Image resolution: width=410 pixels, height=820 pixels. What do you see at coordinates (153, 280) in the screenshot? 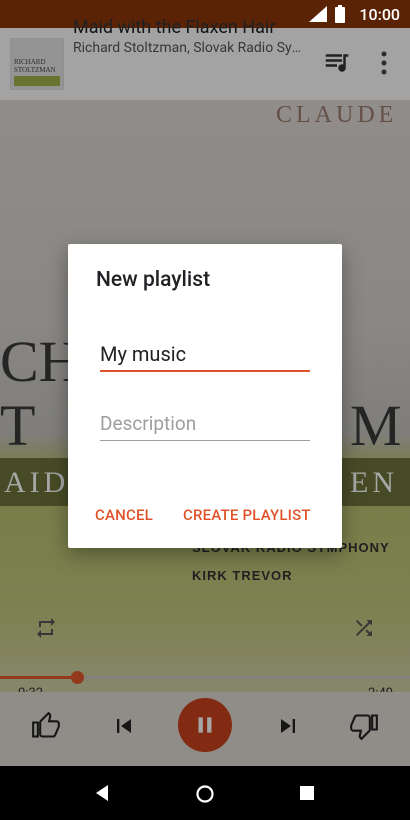
I see `dialog-title: New playlist` at bounding box center [153, 280].